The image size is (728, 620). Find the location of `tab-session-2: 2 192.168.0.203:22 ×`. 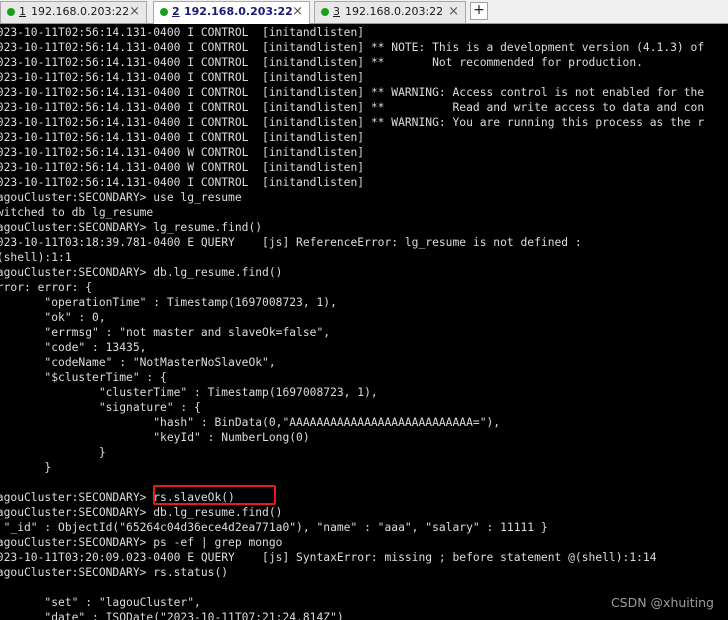

tab-session-2: 2 192.168.0.203:22 × is located at coordinates (231, 12).